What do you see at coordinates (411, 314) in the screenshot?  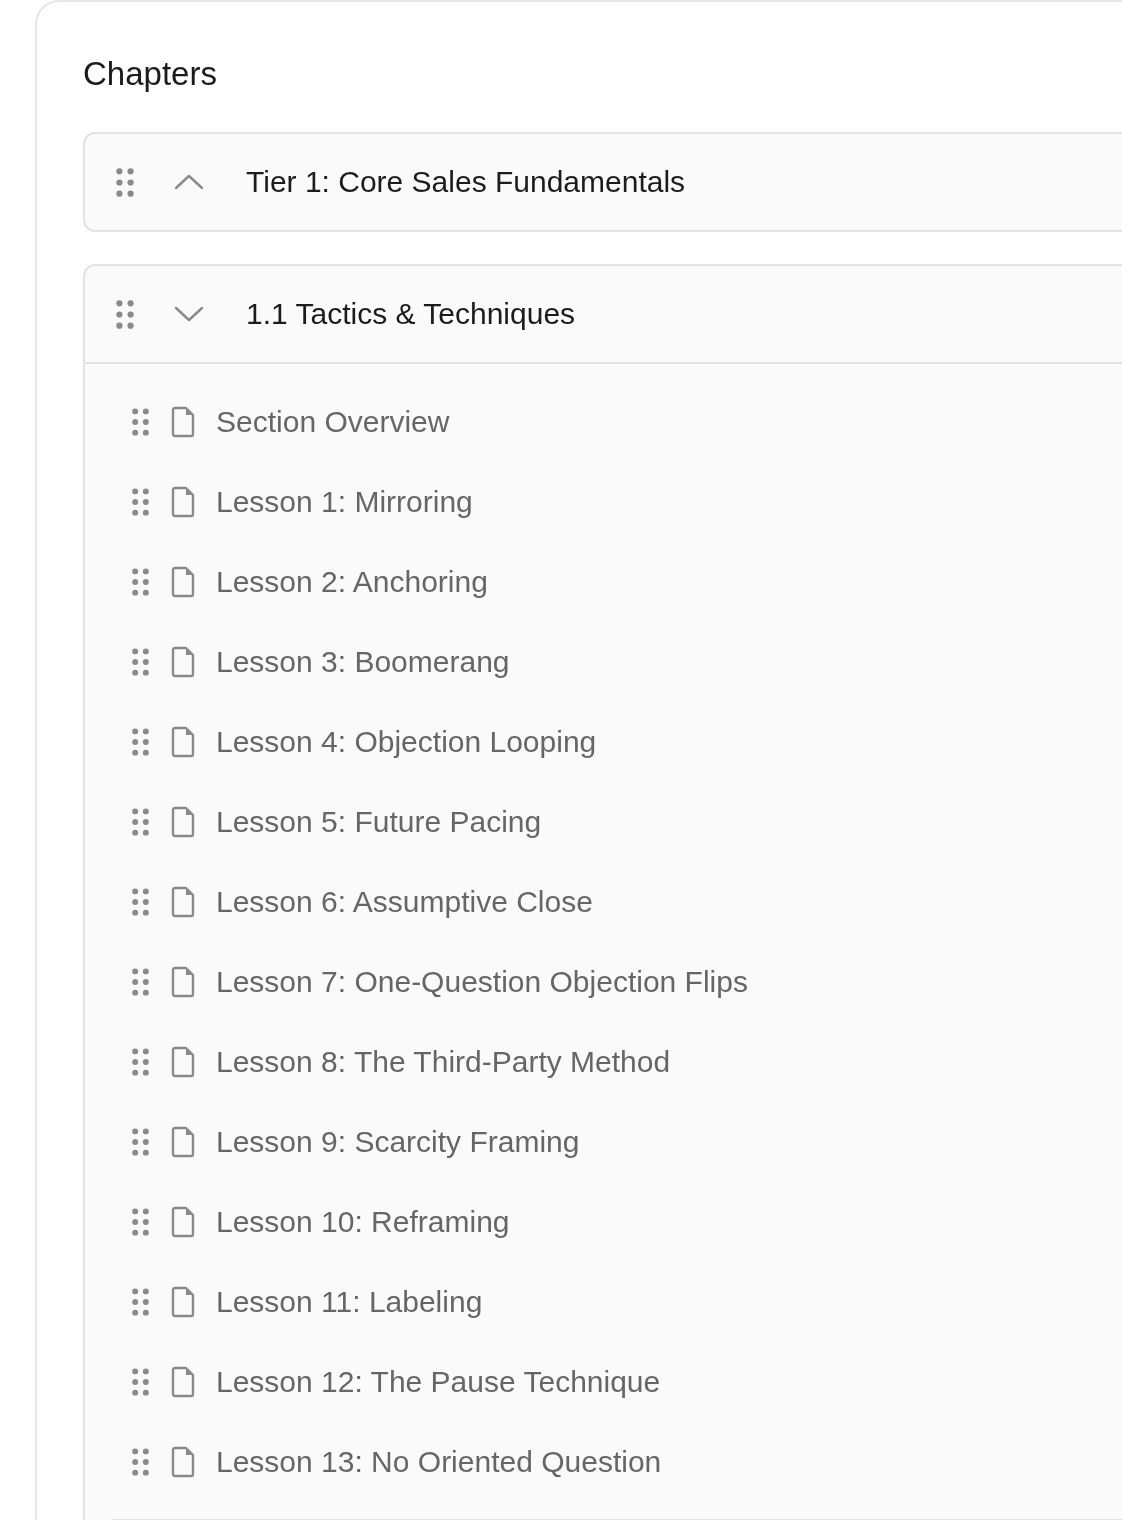 I see `chapter-title: 1.1 Tactics & Techniques` at bounding box center [411, 314].